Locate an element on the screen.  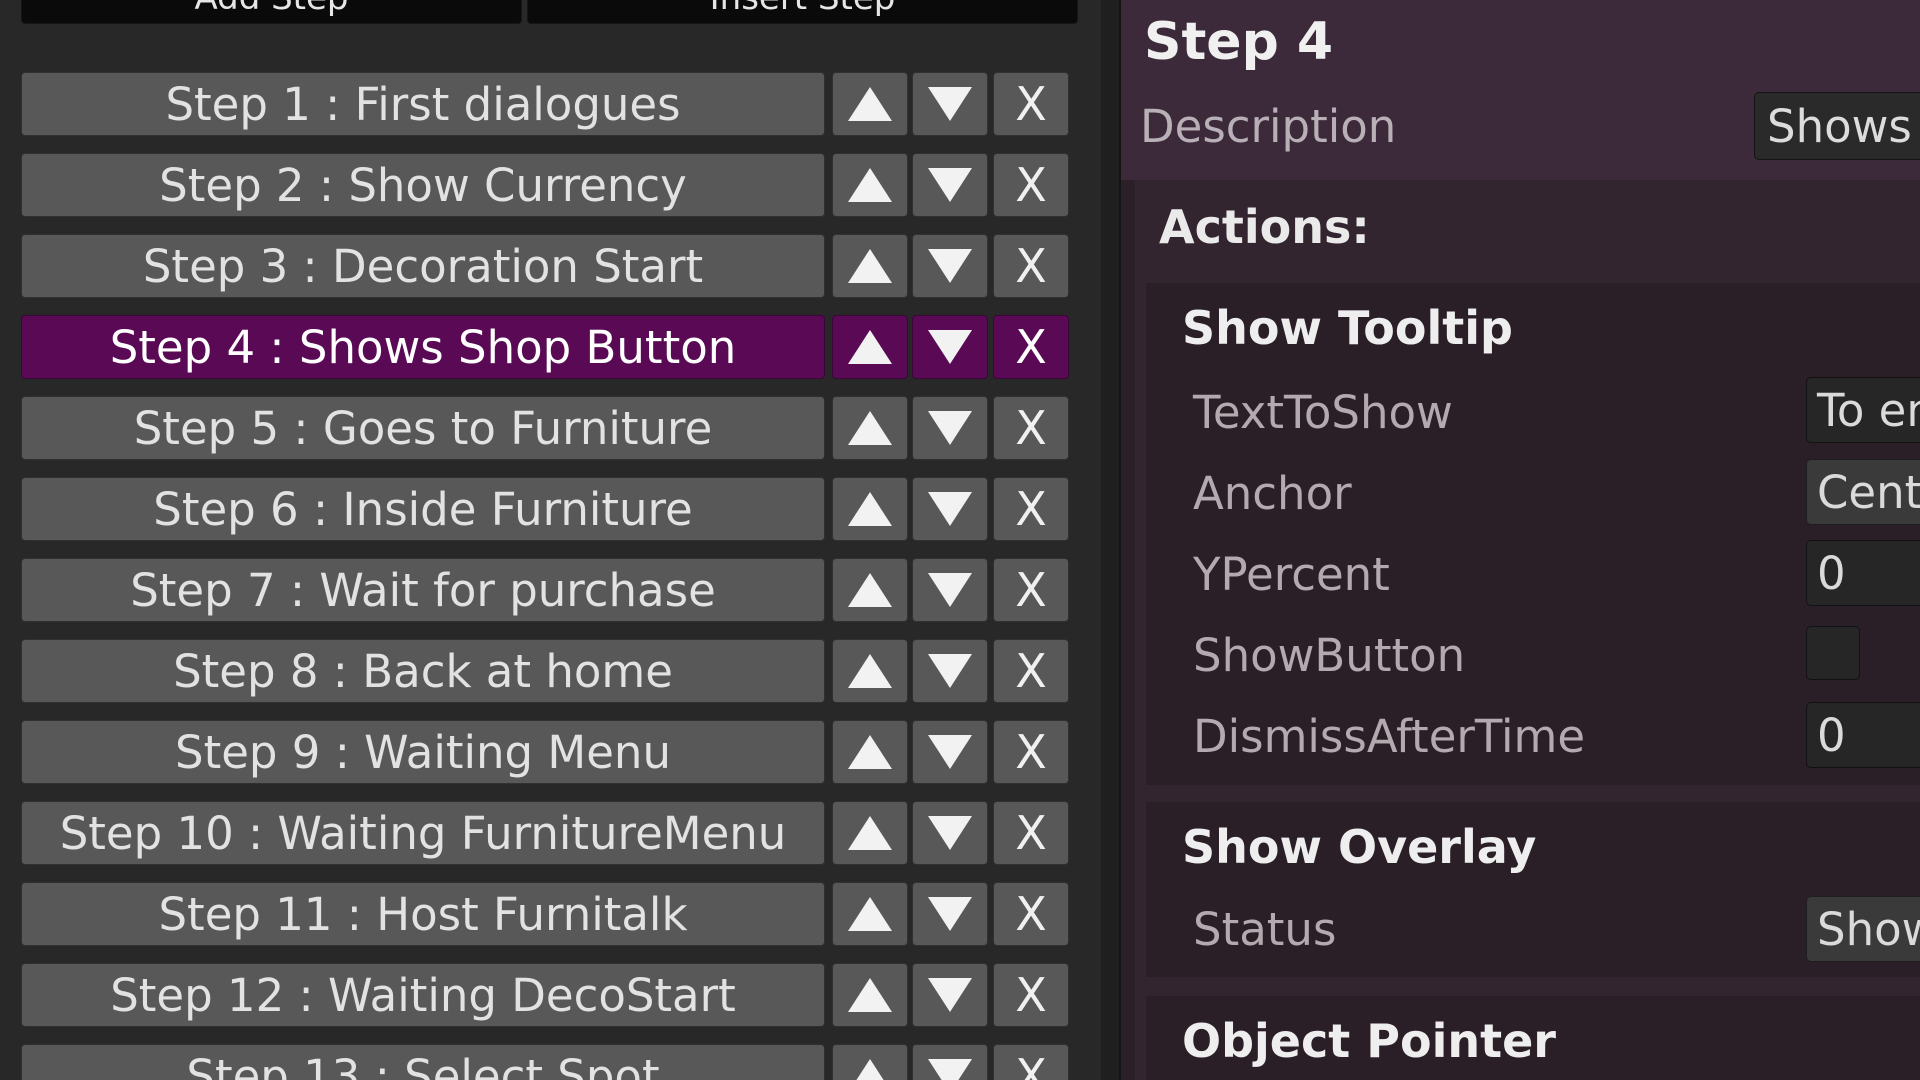
ypercent-field: 0 is located at coordinates (1863, 573).